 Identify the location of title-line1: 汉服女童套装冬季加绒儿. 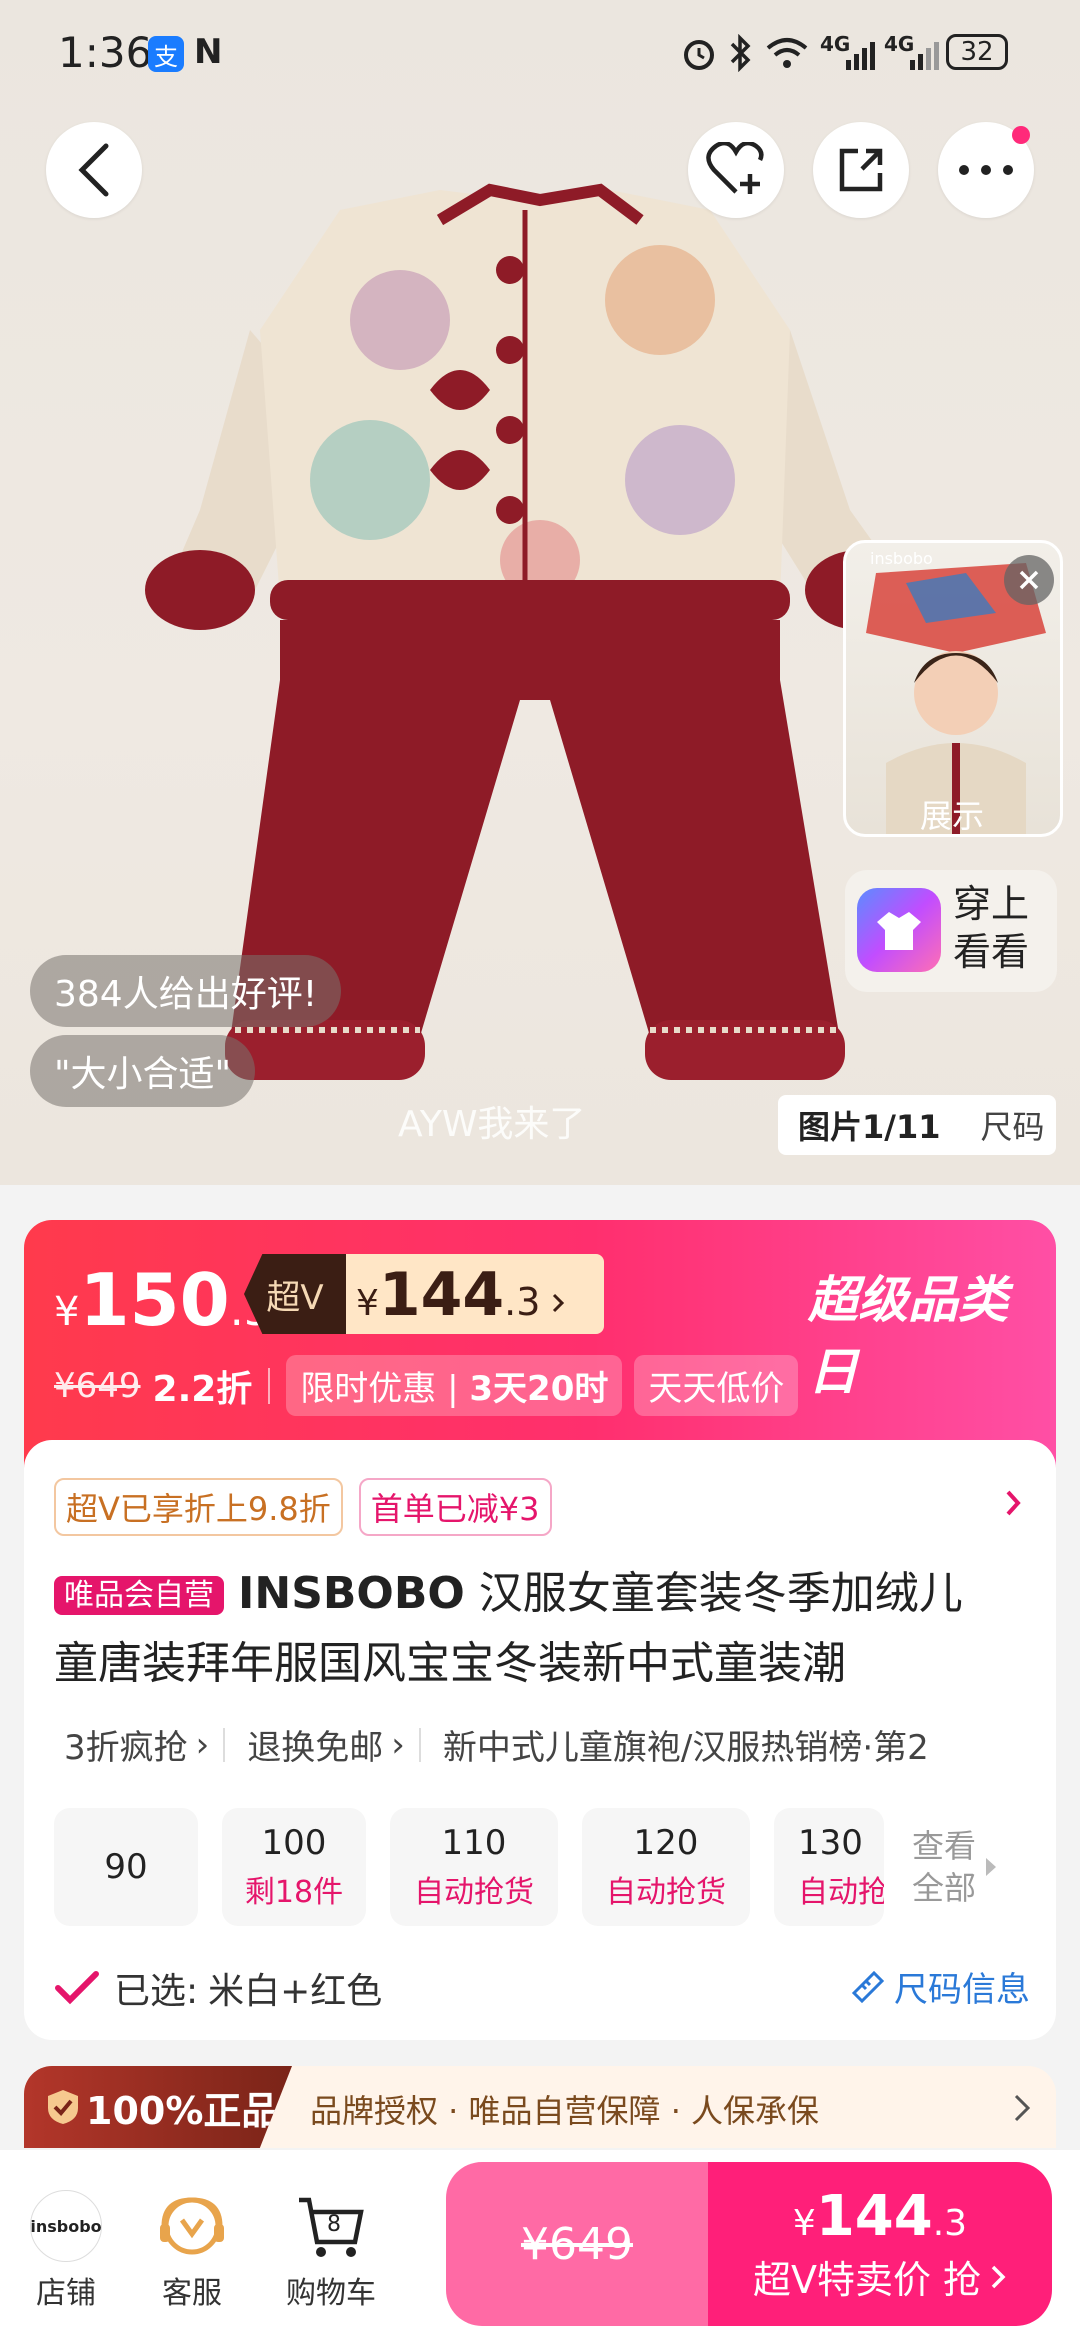
(720, 1593).